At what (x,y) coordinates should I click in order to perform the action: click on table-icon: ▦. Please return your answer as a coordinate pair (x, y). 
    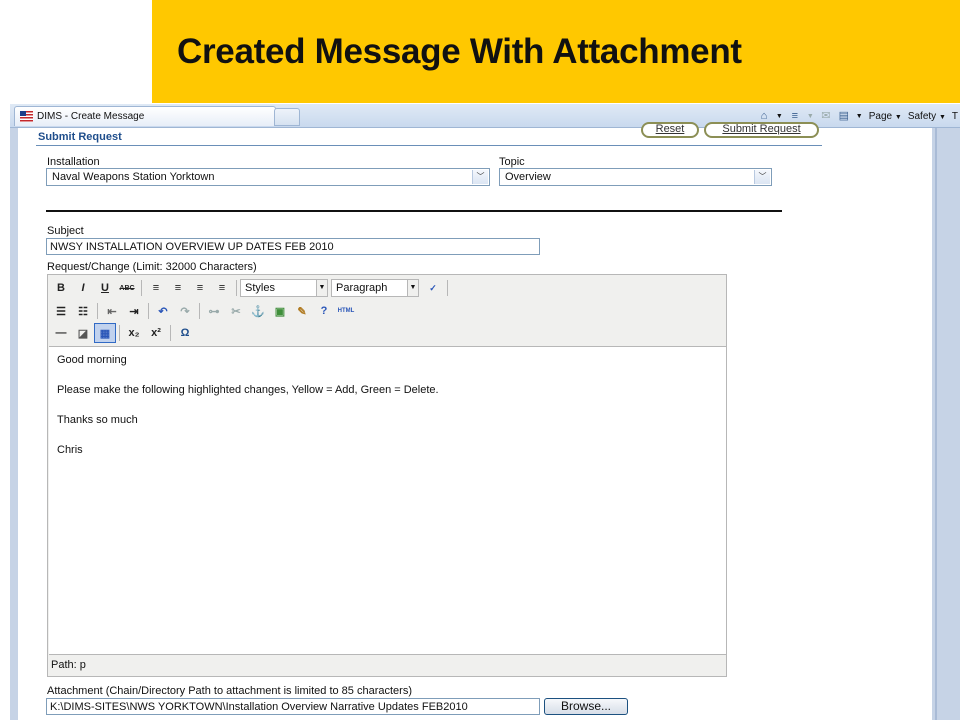
    Looking at the image, I should click on (105, 333).